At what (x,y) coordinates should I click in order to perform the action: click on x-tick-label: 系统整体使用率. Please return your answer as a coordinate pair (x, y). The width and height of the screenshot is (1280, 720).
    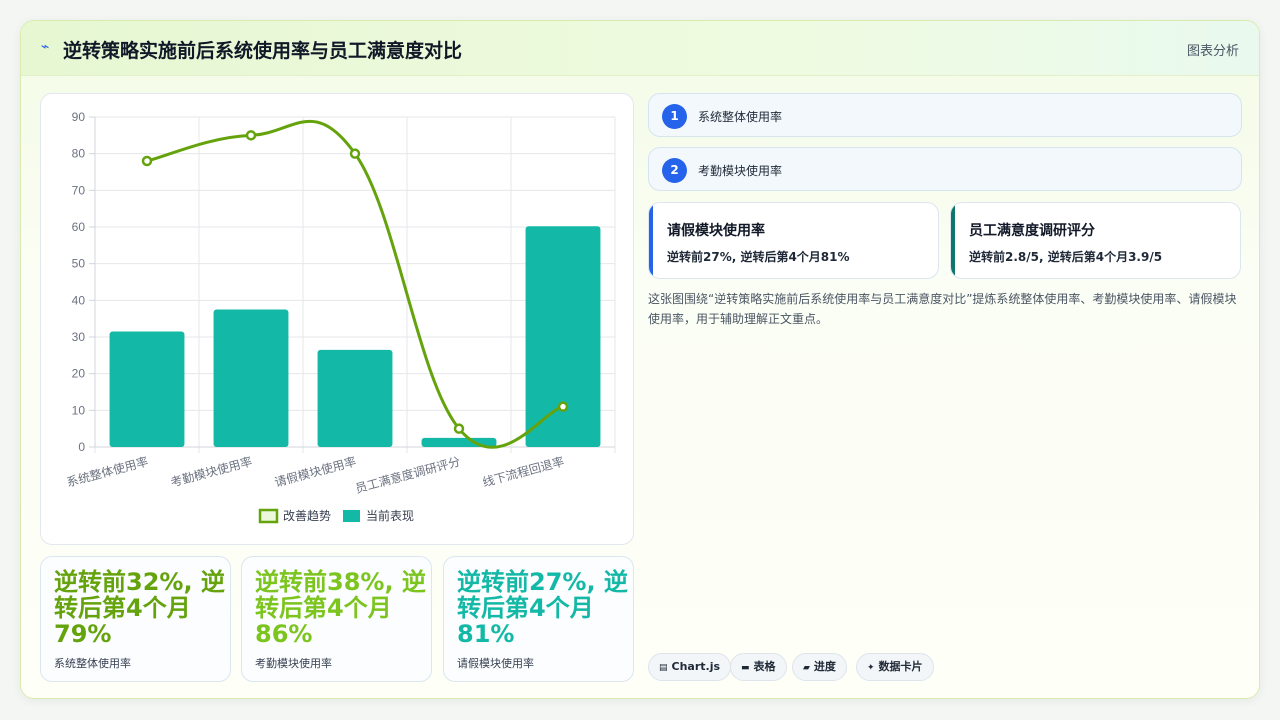
    Looking at the image, I should click on (107, 471).